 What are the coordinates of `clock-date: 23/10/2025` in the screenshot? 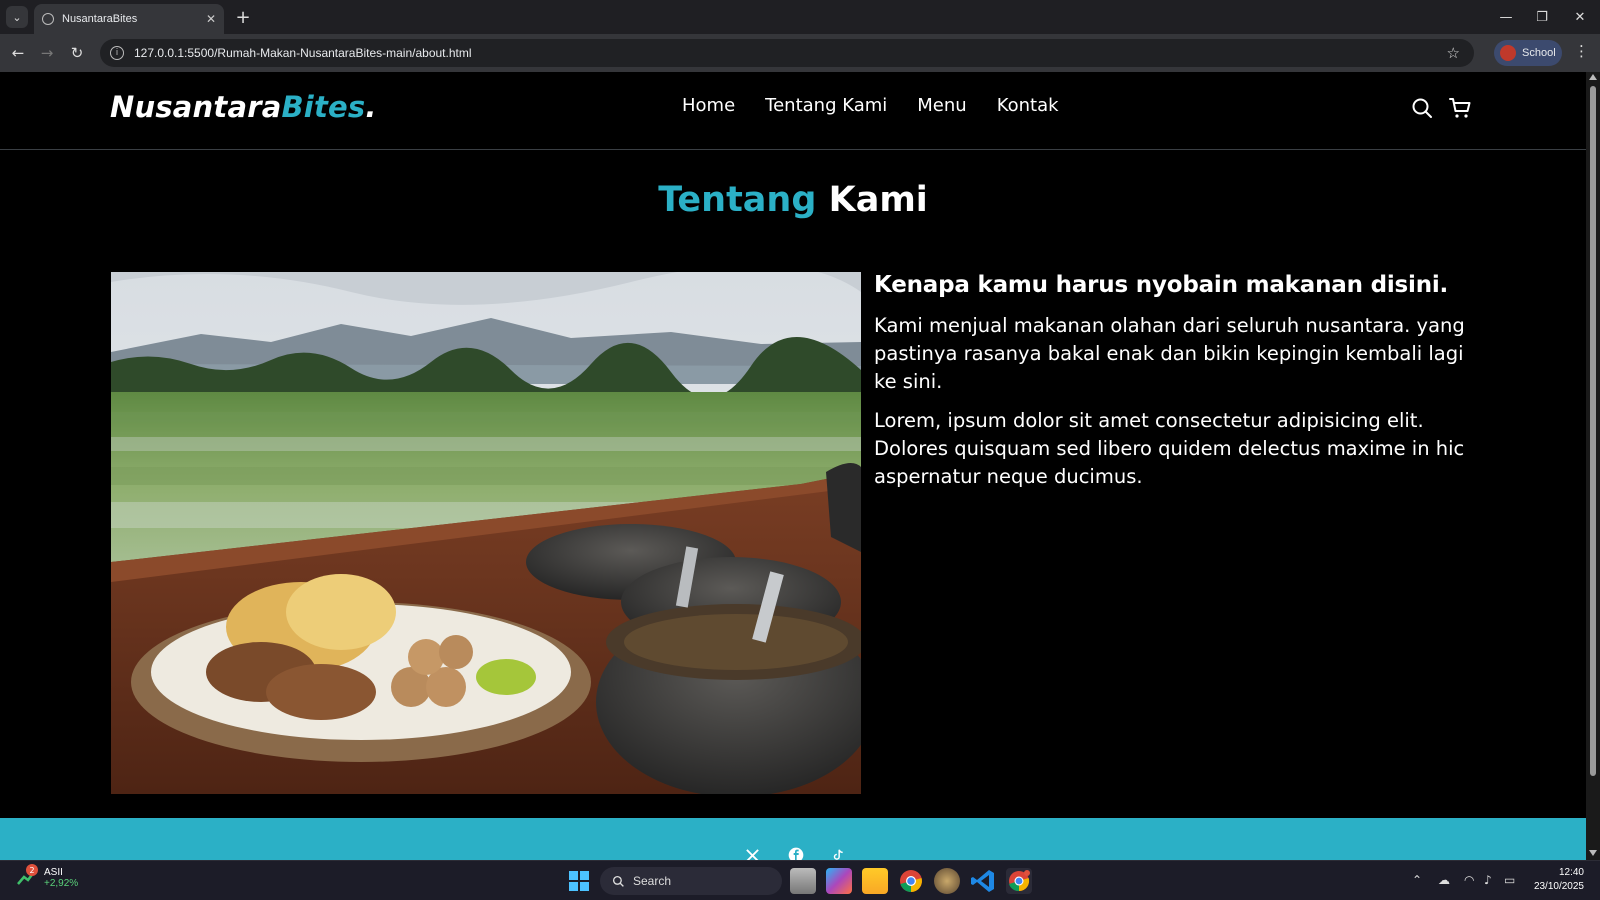 It's located at (1558, 886).